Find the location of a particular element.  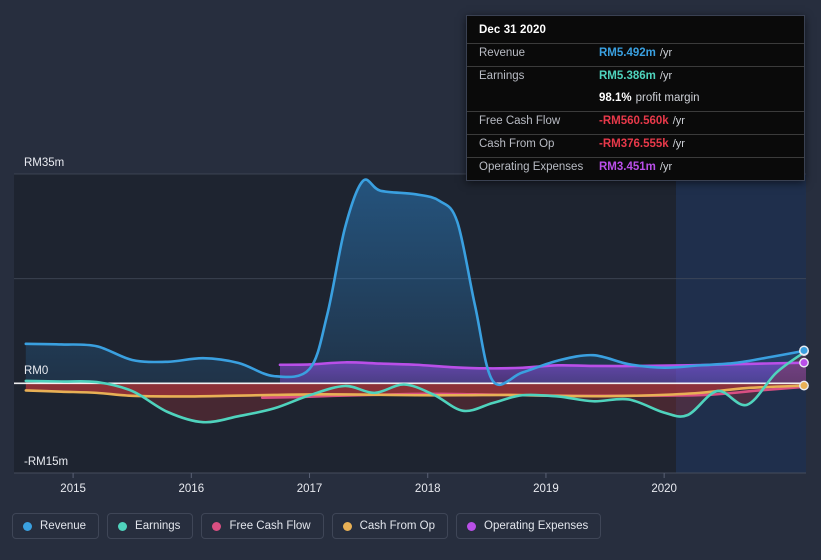

tooltip-row: Operating Expenses RM3.451m/yr is located at coordinates (635, 168).